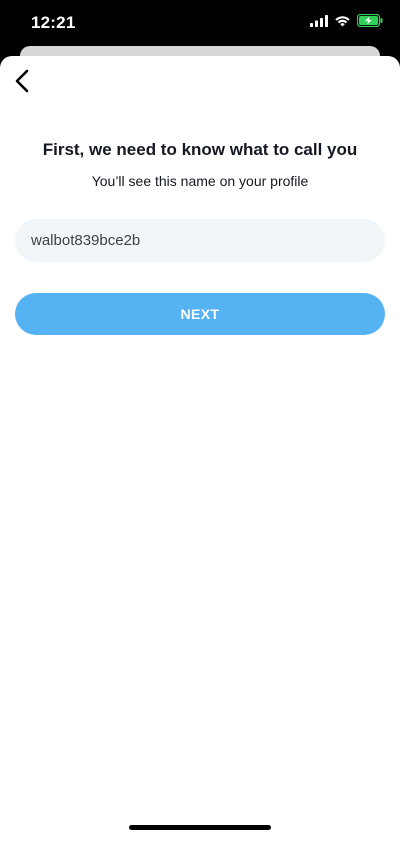 This screenshot has width=400, height=866. What do you see at coordinates (200, 24) in the screenshot?
I see `status-bar: 12:21` at bounding box center [200, 24].